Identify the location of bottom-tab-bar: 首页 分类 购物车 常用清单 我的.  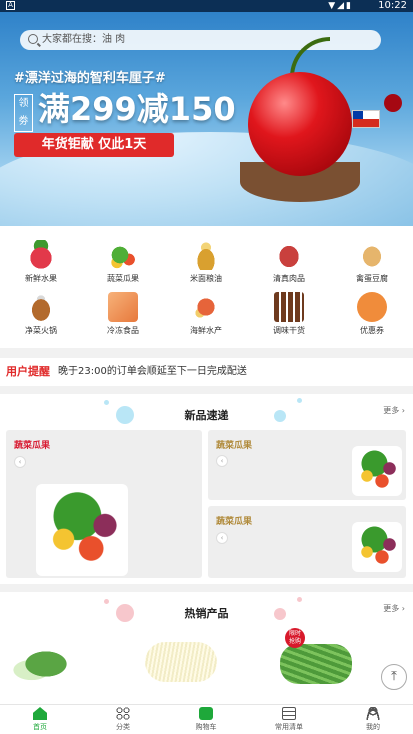
(206, 719).